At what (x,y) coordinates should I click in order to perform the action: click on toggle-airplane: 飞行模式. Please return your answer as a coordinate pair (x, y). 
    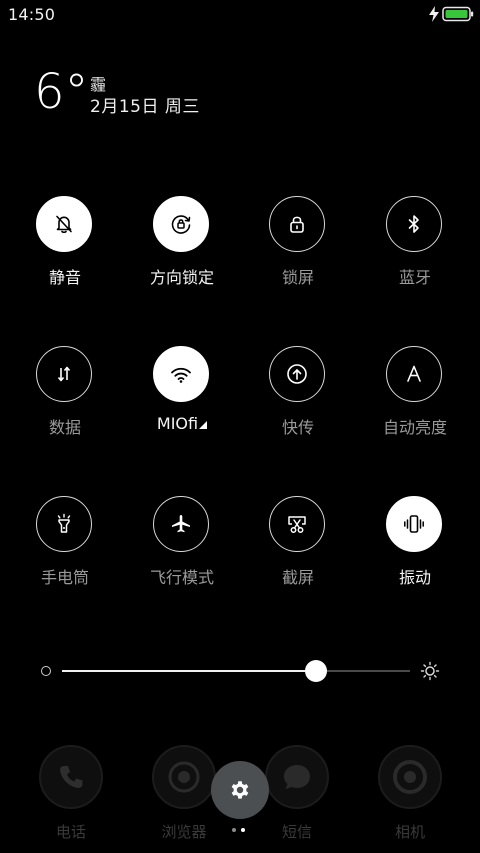
    Looking at the image, I should click on (182, 546).